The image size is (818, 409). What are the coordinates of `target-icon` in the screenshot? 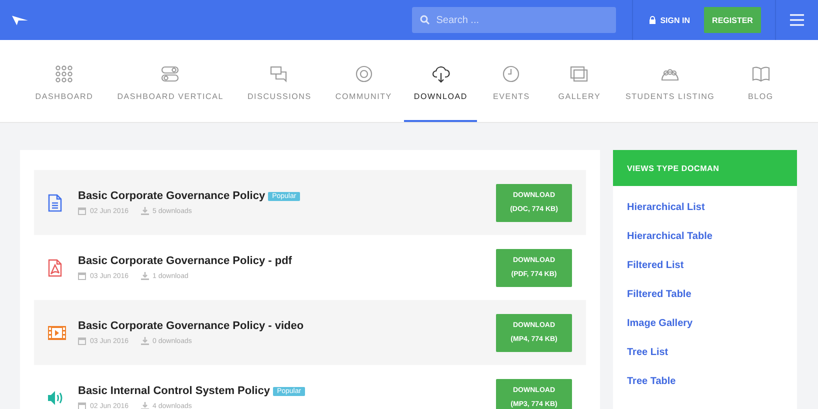 It's located at (363, 74).